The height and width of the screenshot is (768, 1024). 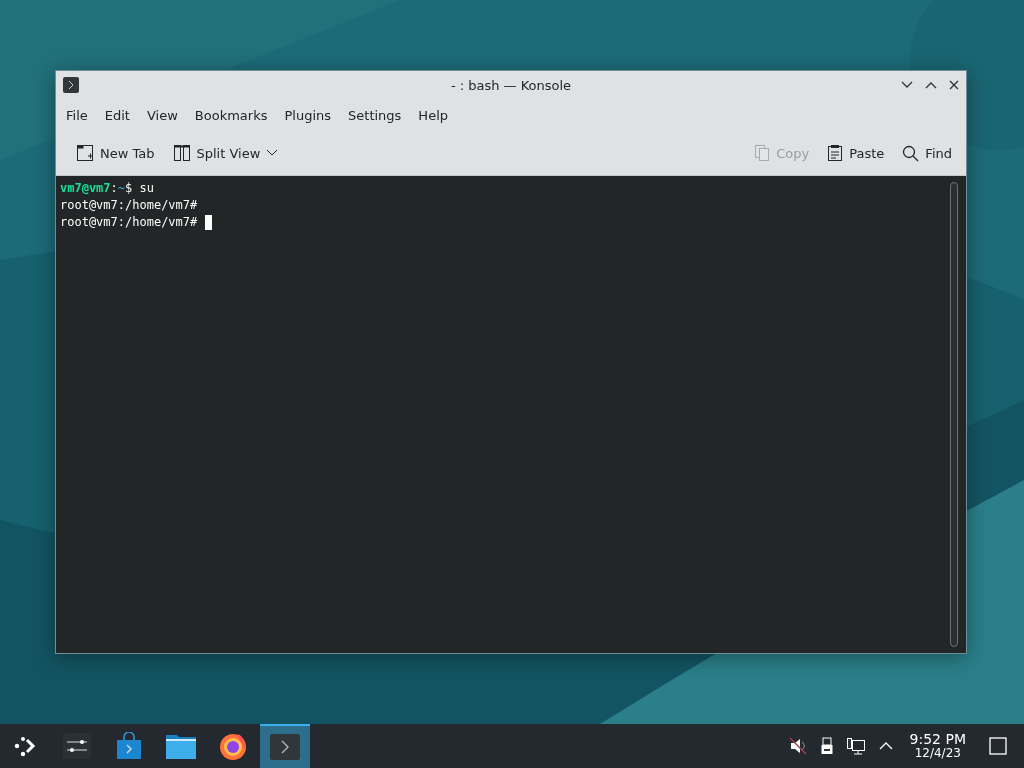 What do you see at coordinates (931, 85) in the screenshot?
I see `maximize-icon` at bounding box center [931, 85].